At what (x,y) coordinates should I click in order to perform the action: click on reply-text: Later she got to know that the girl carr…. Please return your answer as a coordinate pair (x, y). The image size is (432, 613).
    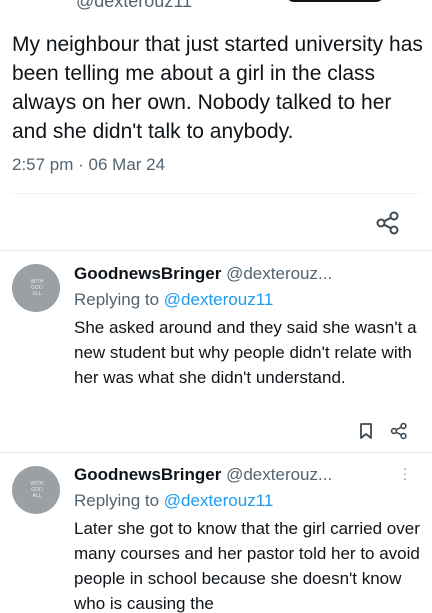
    Looking at the image, I should click on (247, 566).